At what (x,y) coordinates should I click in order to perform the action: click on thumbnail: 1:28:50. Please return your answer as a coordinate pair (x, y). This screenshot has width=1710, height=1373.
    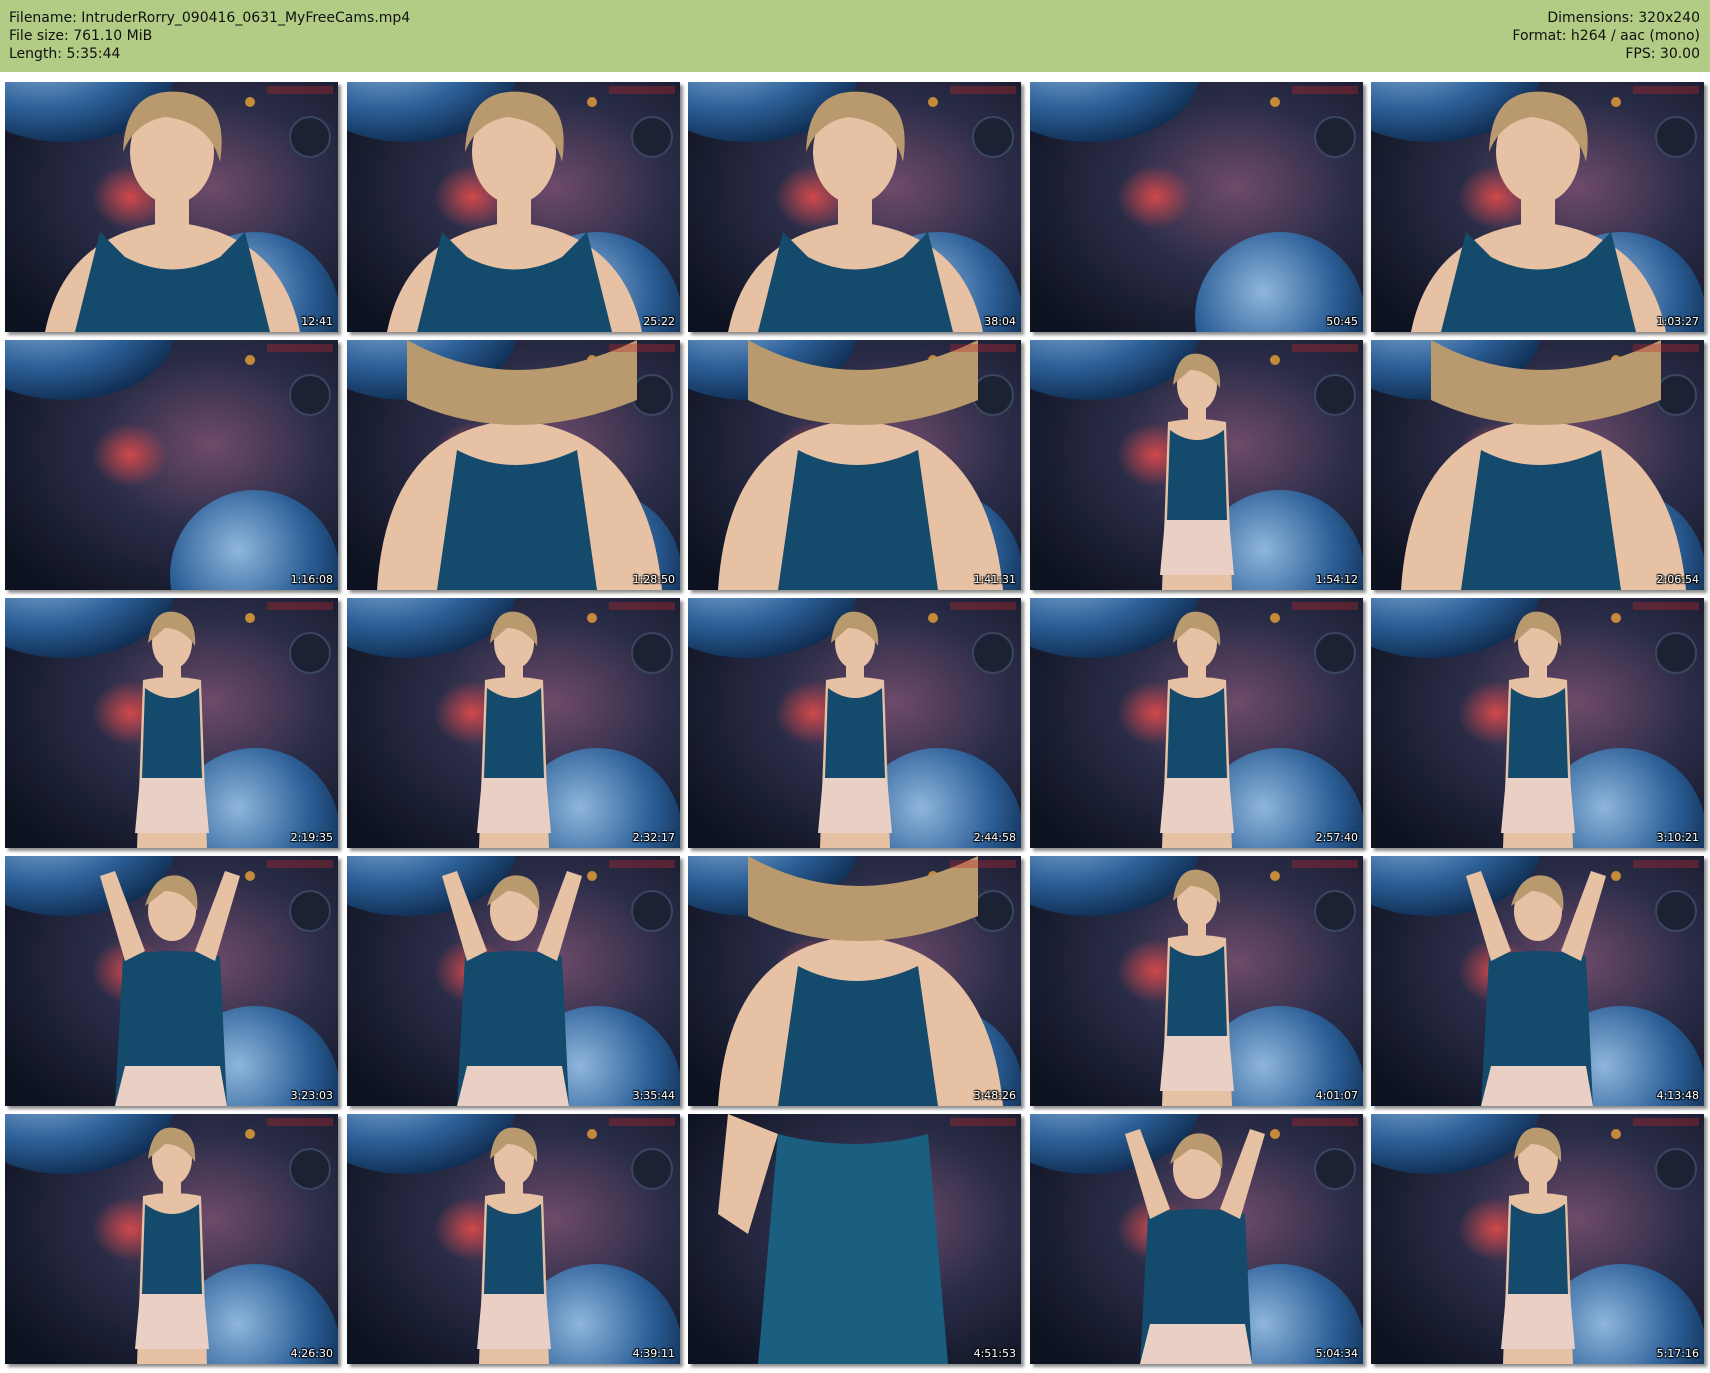
    Looking at the image, I should click on (513, 465).